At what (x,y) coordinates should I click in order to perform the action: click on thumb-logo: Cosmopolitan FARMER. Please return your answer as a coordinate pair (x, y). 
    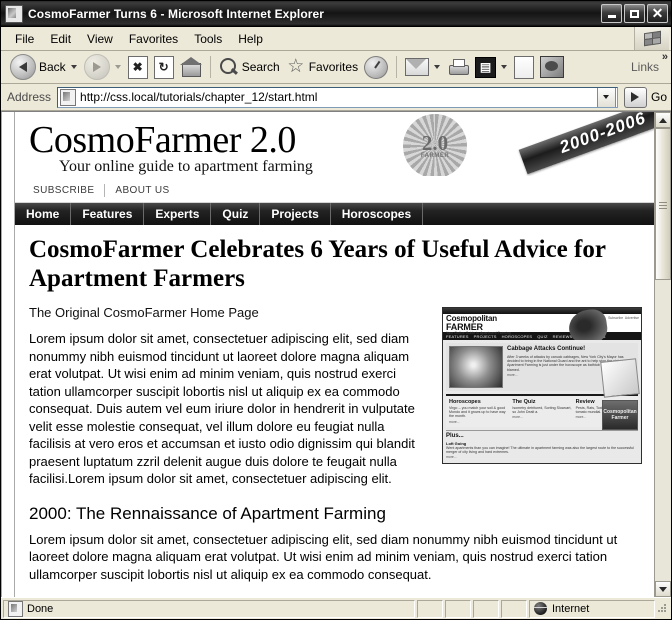
    Looking at the image, I should click on (478, 323).